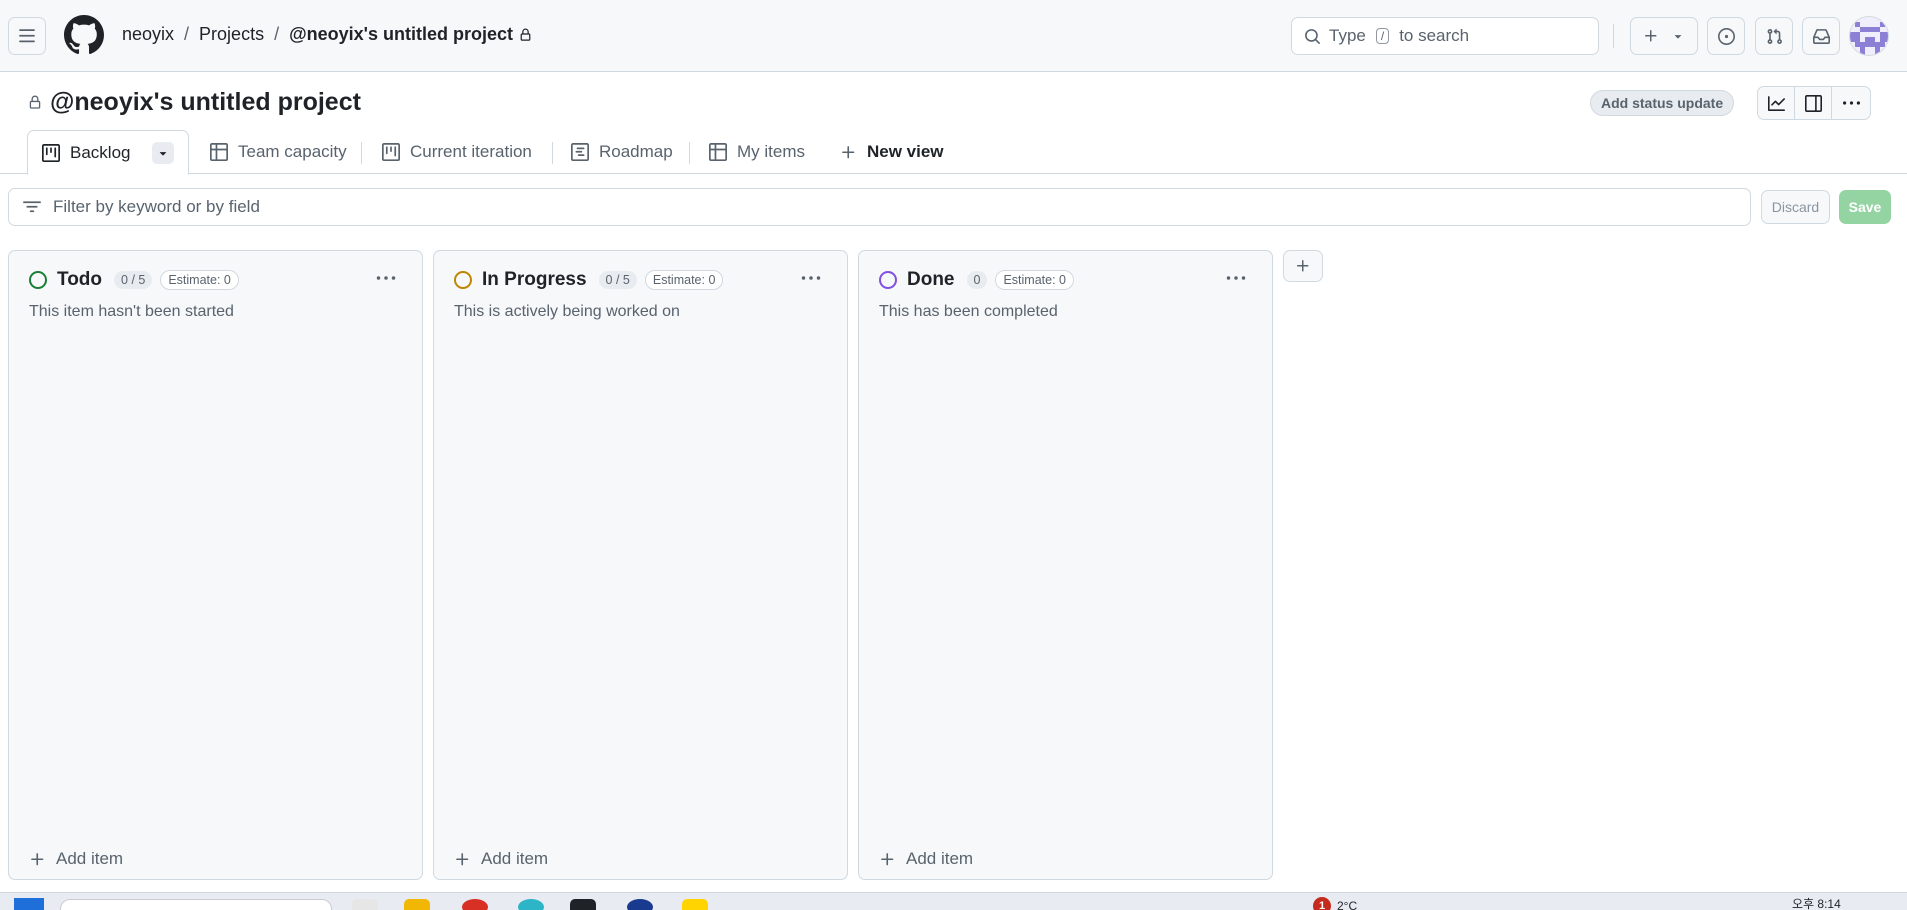 This screenshot has width=1907, height=910. Describe the element at coordinates (148, 34) in the screenshot. I see `breadcrumb-owner: neoyix` at that location.